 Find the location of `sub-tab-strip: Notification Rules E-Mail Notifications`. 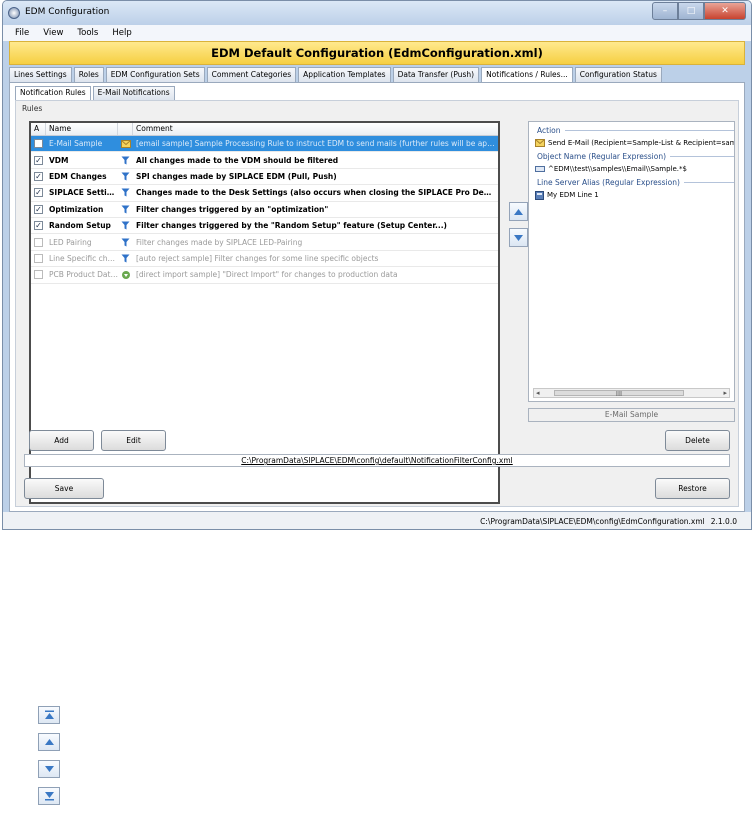

sub-tab-strip: Notification Rules E-Mail Notifications is located at coordinates (96, 93).